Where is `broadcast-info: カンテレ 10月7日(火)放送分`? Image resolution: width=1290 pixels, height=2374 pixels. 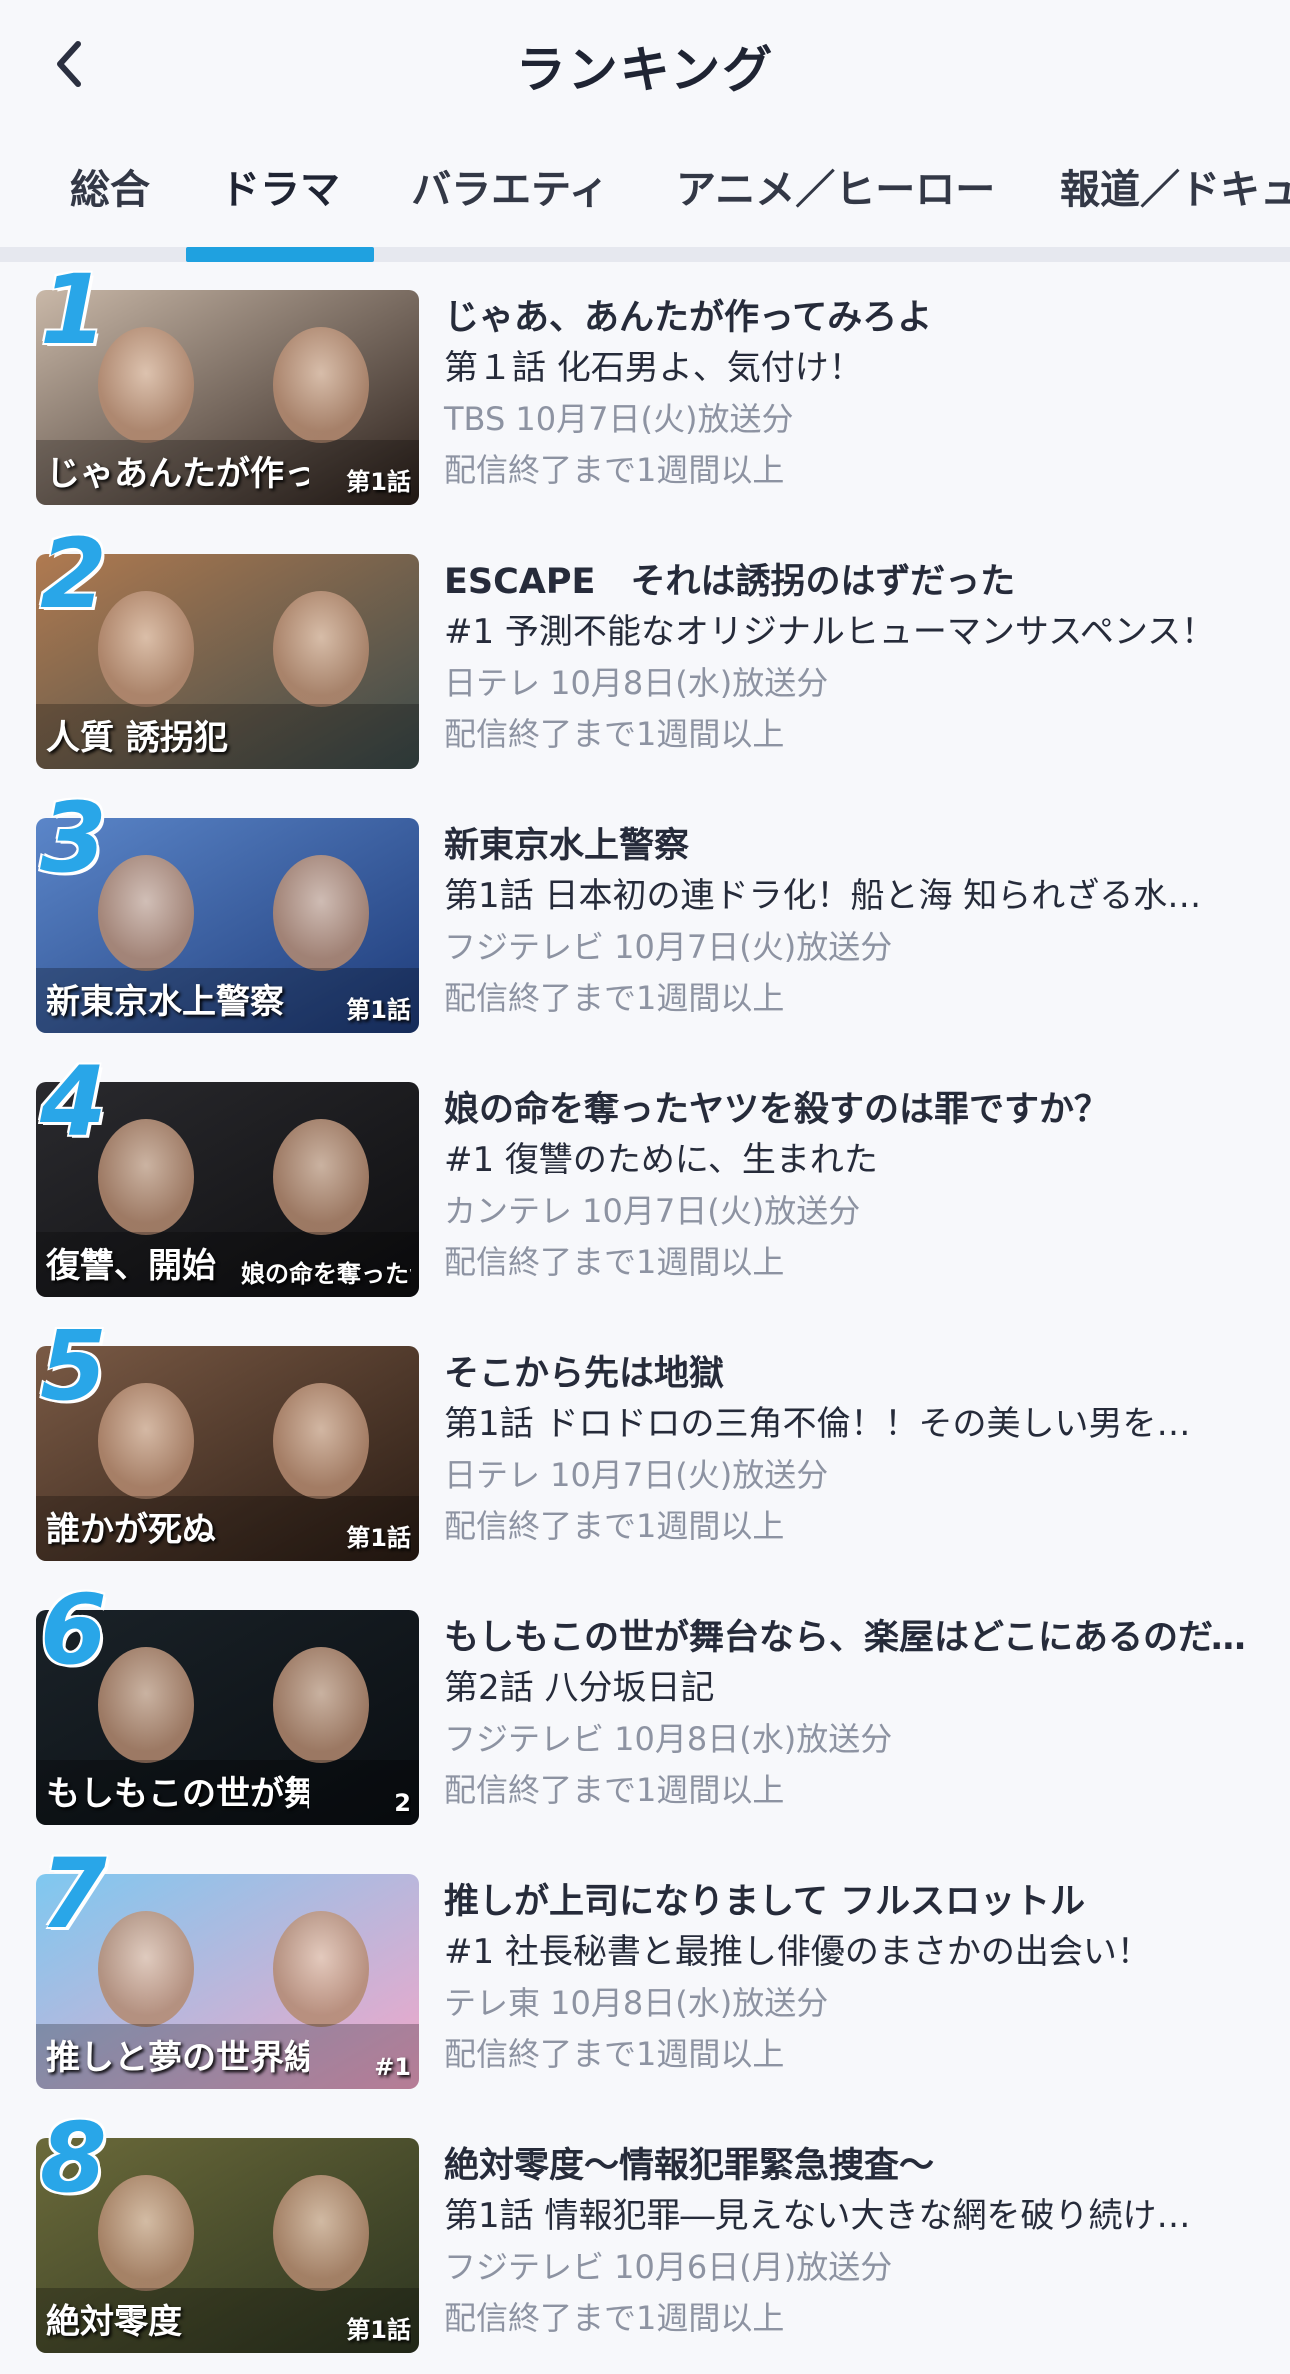
broadcast-info: カンテレ 10月7日(火)放送分 is located at coordinates (652, 1211).